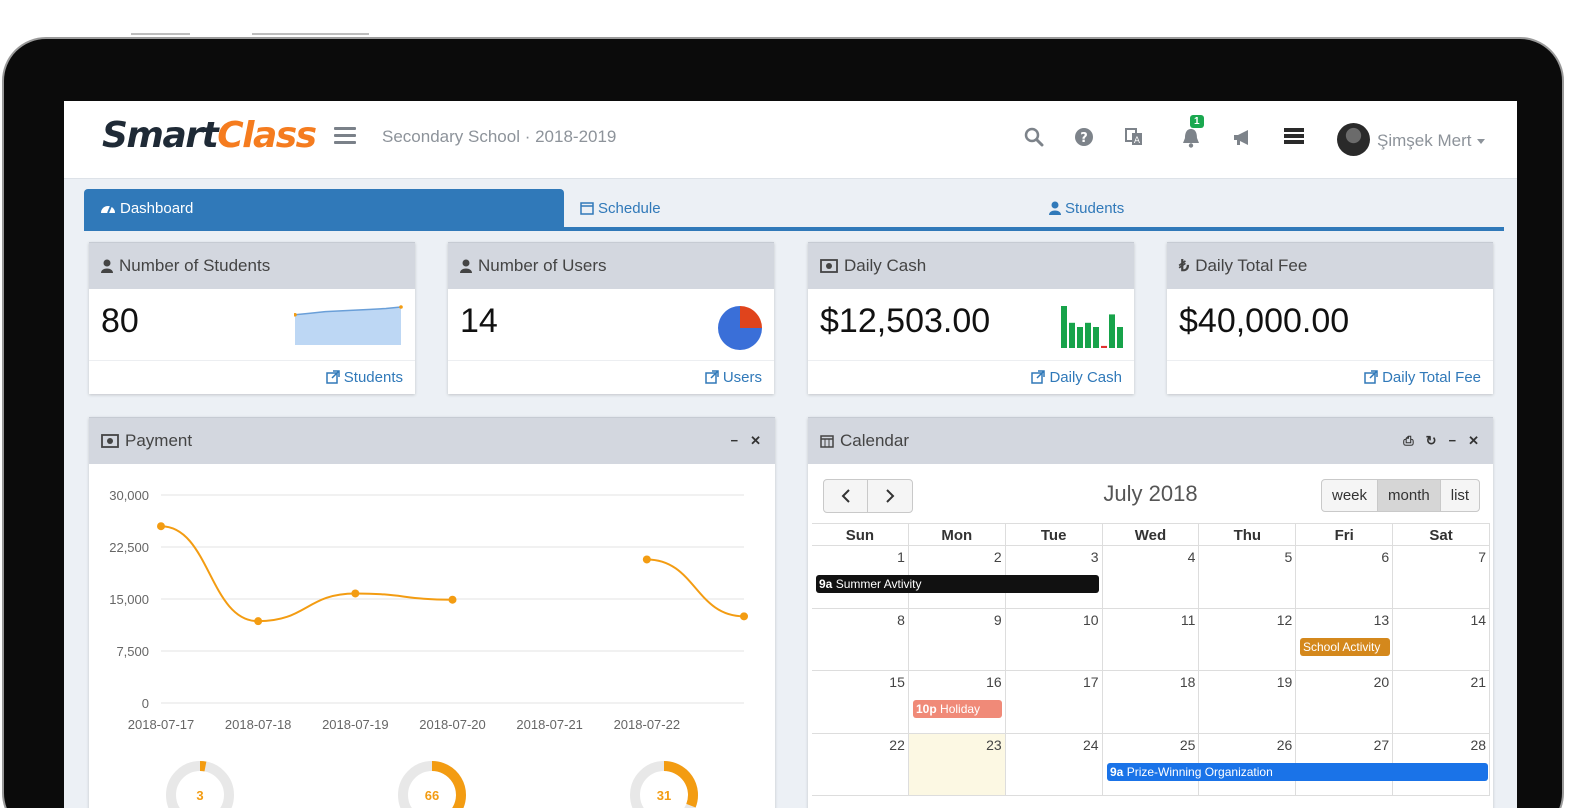 The image size is (1584, 808). I want to click on card-header: Daily Cash, so click(971, 265).